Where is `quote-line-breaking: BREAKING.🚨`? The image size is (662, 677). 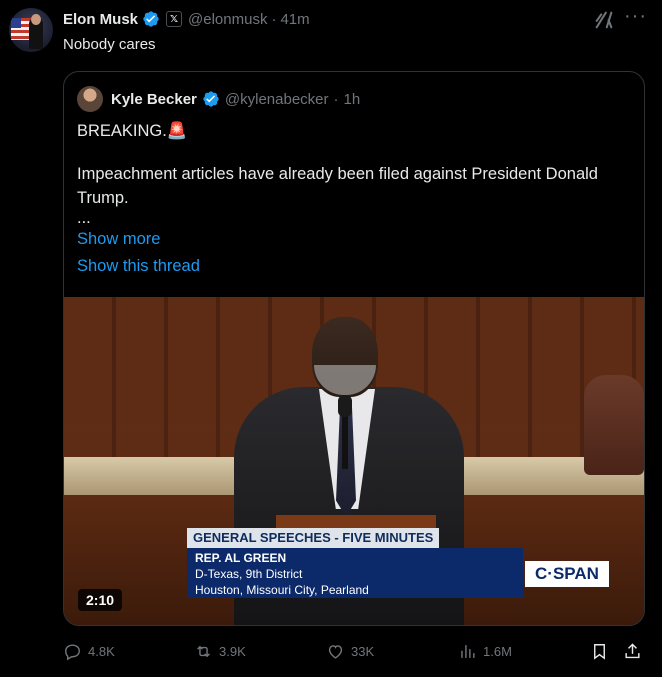
quote-line-breaking: BREAKING.🚨 is located at coordinates (132, 131).